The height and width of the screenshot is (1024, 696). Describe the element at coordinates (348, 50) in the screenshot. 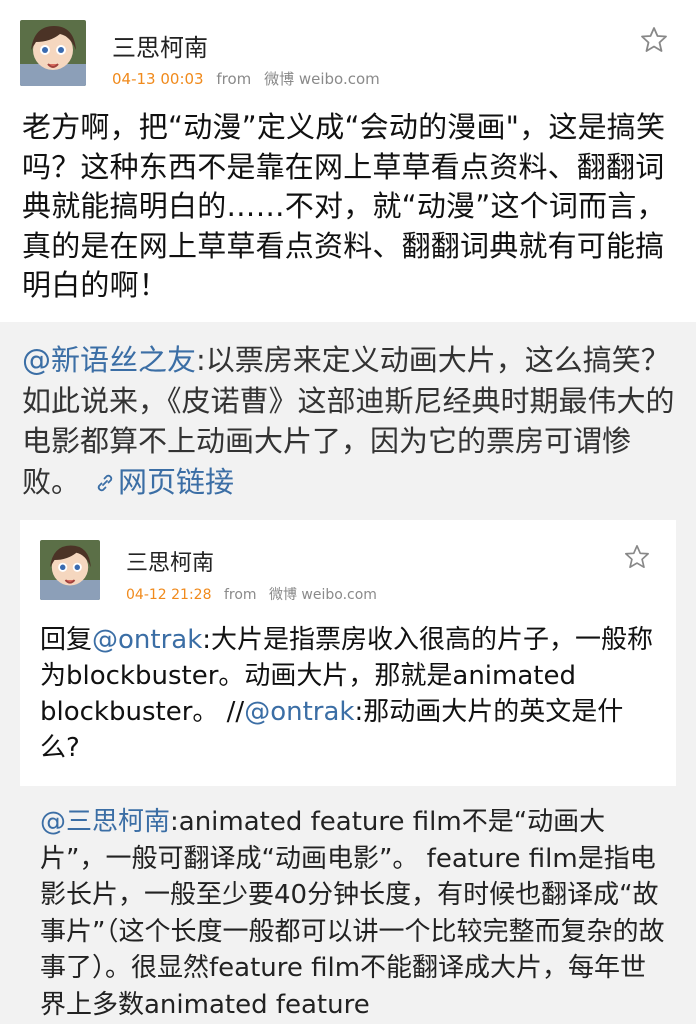

I see `post-header: 三思柯南 04-13 00:03 from 微博 weibo.com` at that location.